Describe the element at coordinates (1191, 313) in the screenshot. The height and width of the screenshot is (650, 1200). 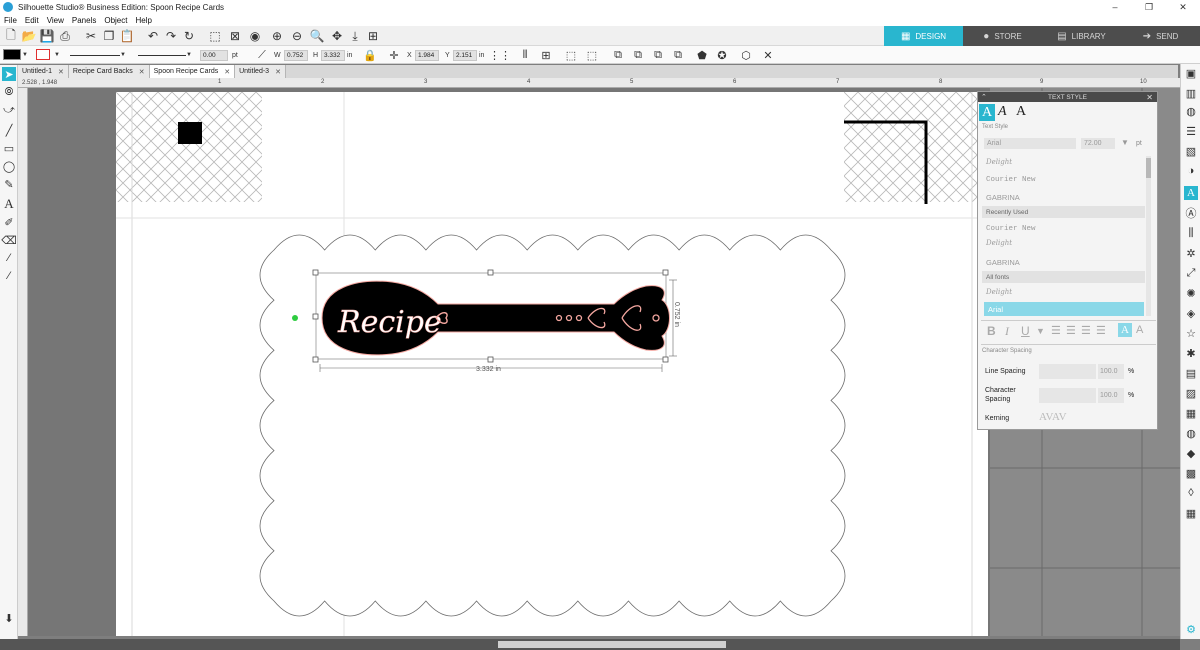
I see `offset-panel-icon: ◈` at that location.